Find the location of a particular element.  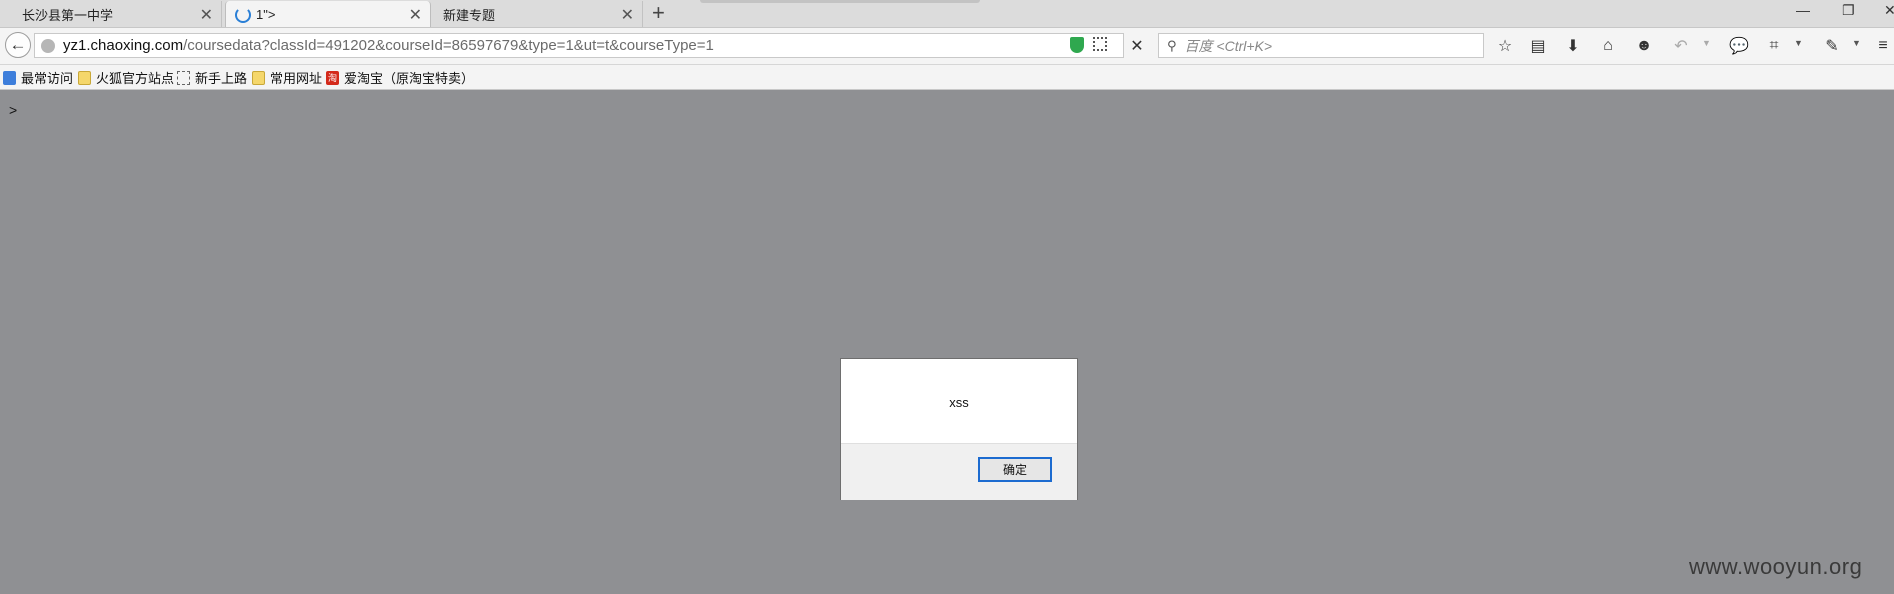

search-input is located at coordinates (1324, 45).